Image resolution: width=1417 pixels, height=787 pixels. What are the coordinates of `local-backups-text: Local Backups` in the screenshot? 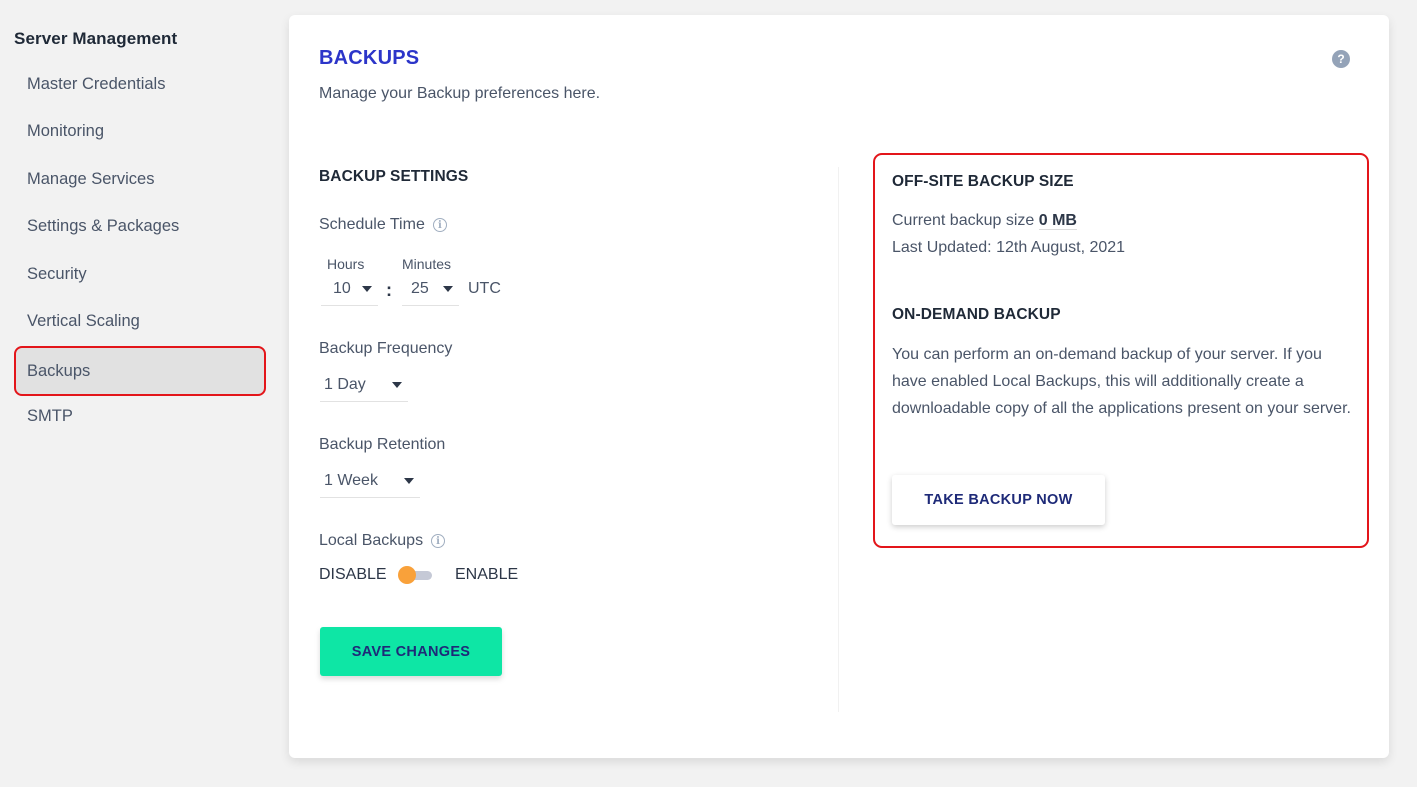 It's located at (371, 540).